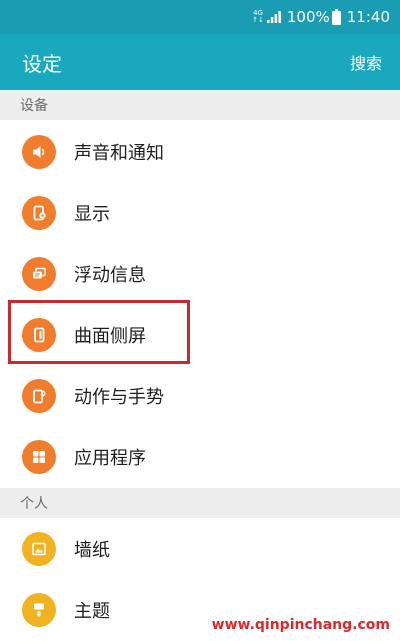 Image resolution: width=400 pixels, height=641 pixels. What do you see at coordinates (92, 611) in the screenshot?
I see `settings-item-label: 主题` at bounding box center [92, 611].